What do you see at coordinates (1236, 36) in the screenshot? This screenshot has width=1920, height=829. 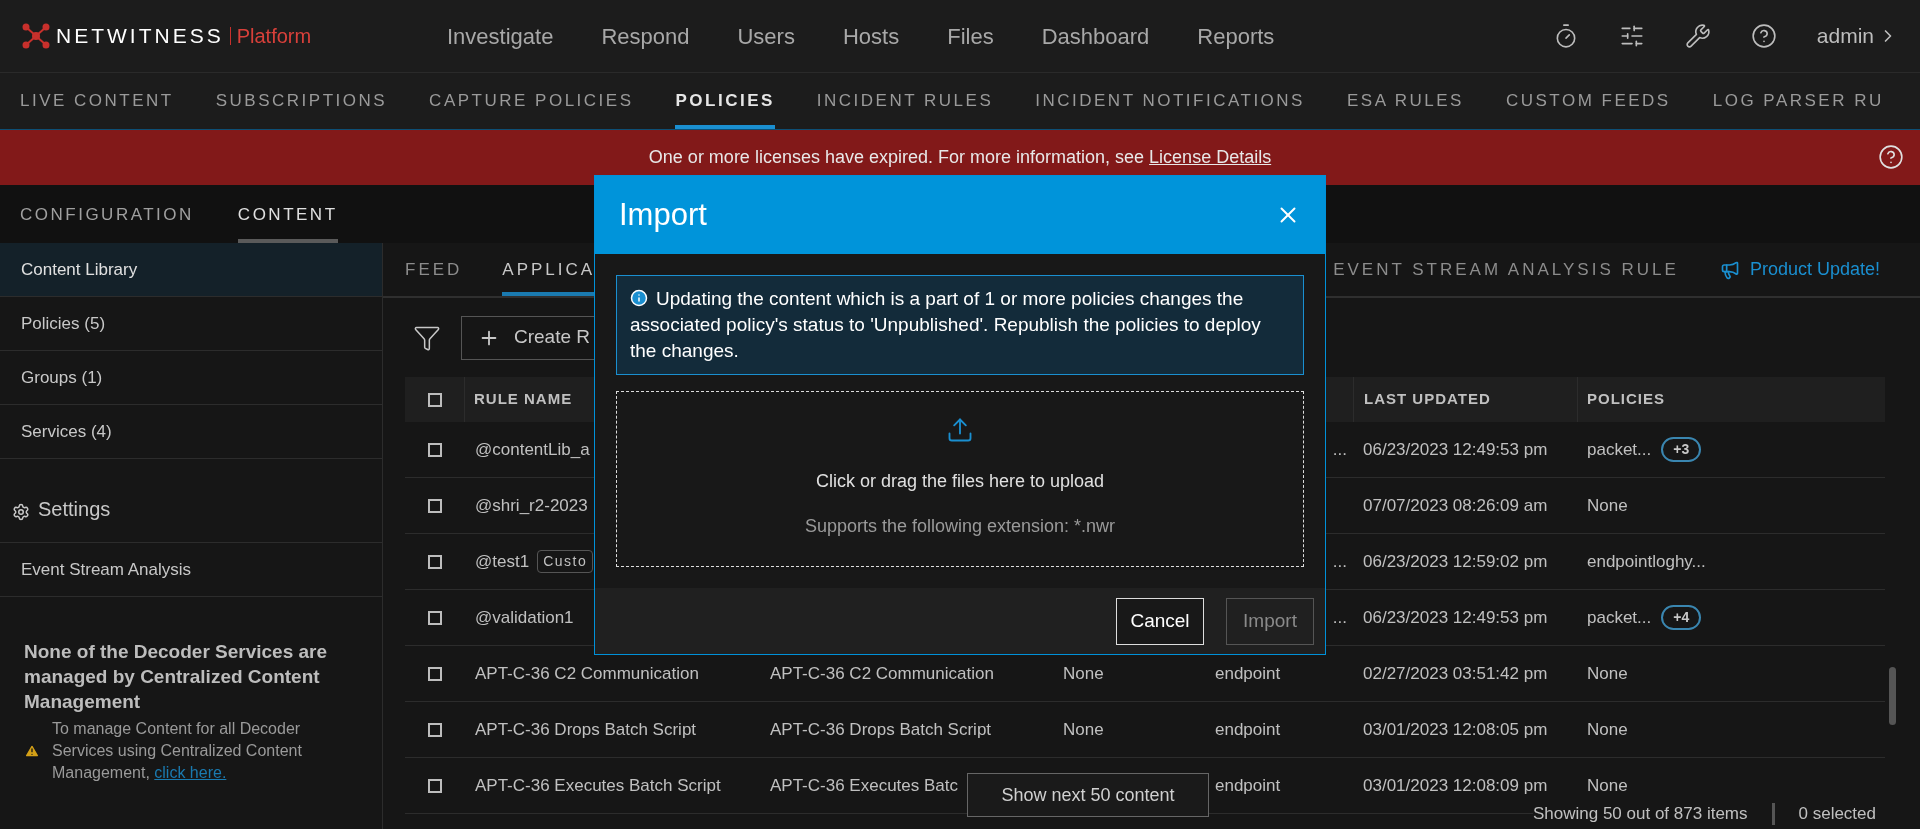 I see `nav-link: Reports` at bounding box center [1236, 36].